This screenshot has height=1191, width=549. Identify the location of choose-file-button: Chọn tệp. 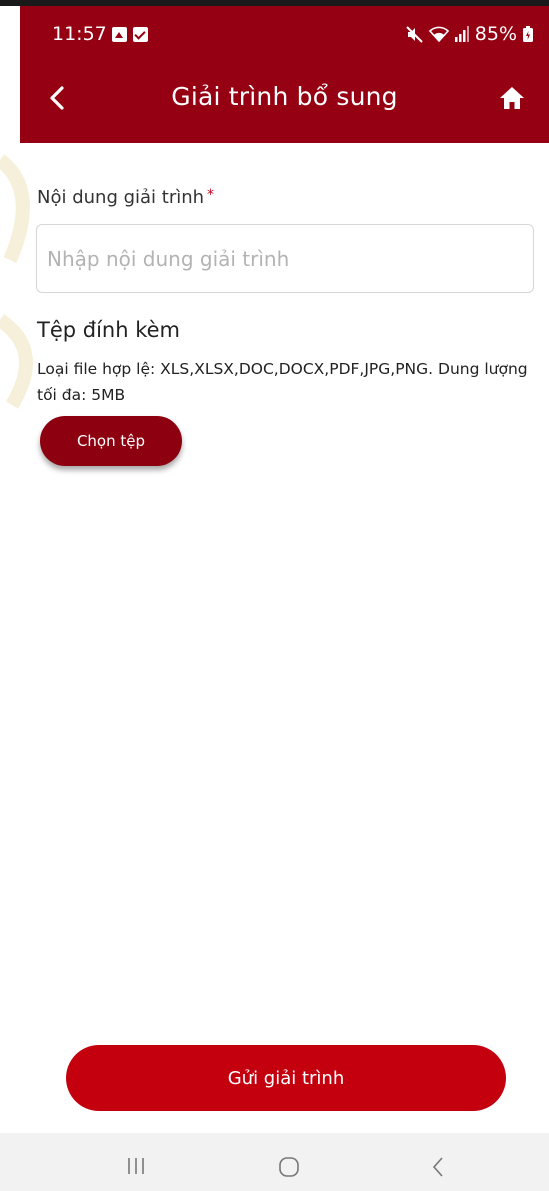
(111, 441).